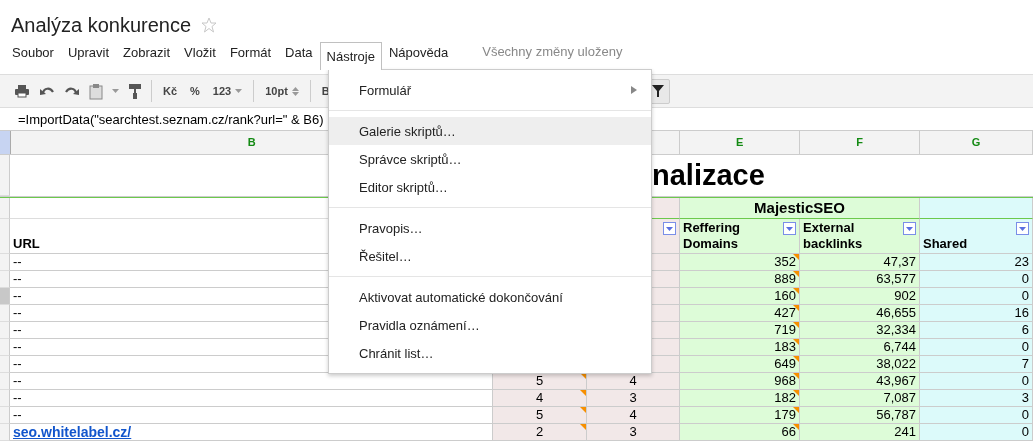 The width and height of the screenshot is (1033, 445). Describe the element at coordinates (833, 236) in the screenshot. I see `column-title: External backlinks` at that location.